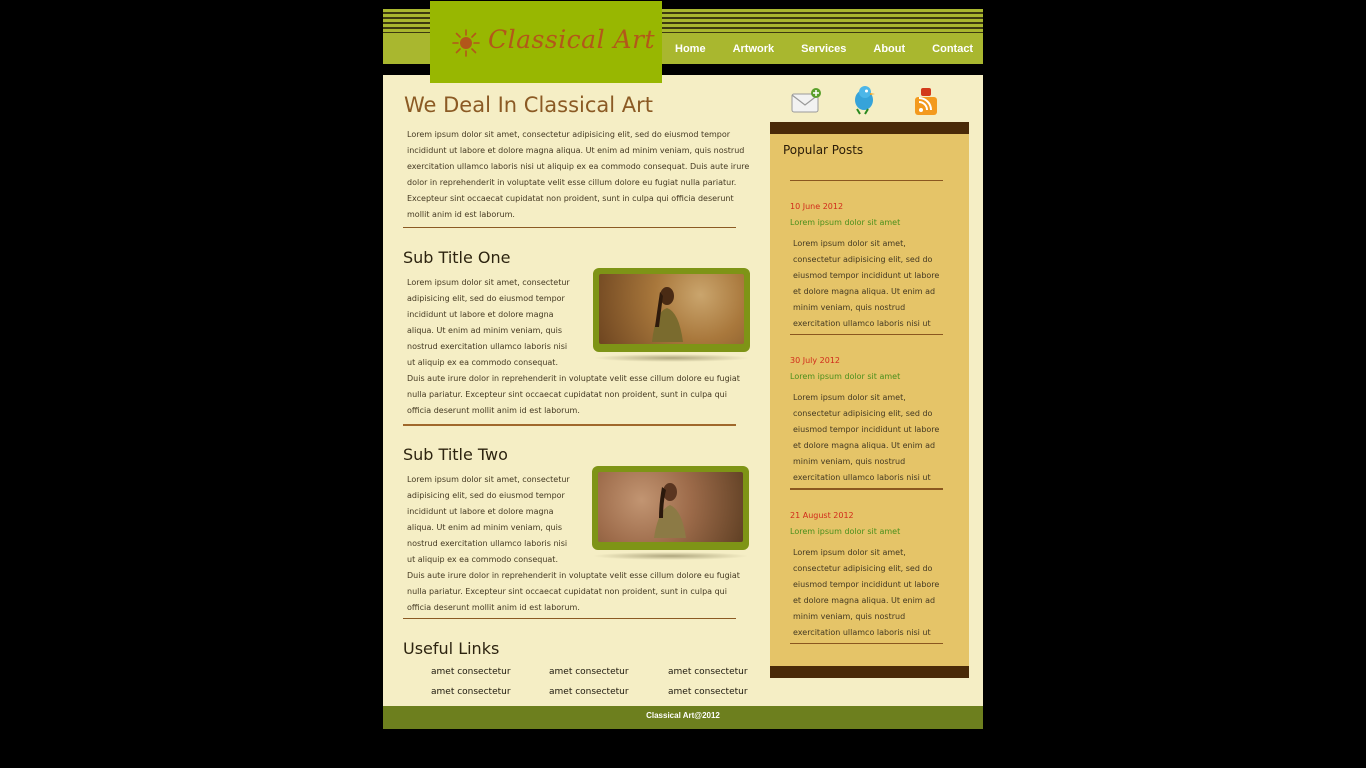 Image resolution: width=1366 pixels, height=768 pixels. What do you see at coordinates (869, 672) in the screenshot?
I see `sidebar-bottom-bar` at bounding box center [869, 672].